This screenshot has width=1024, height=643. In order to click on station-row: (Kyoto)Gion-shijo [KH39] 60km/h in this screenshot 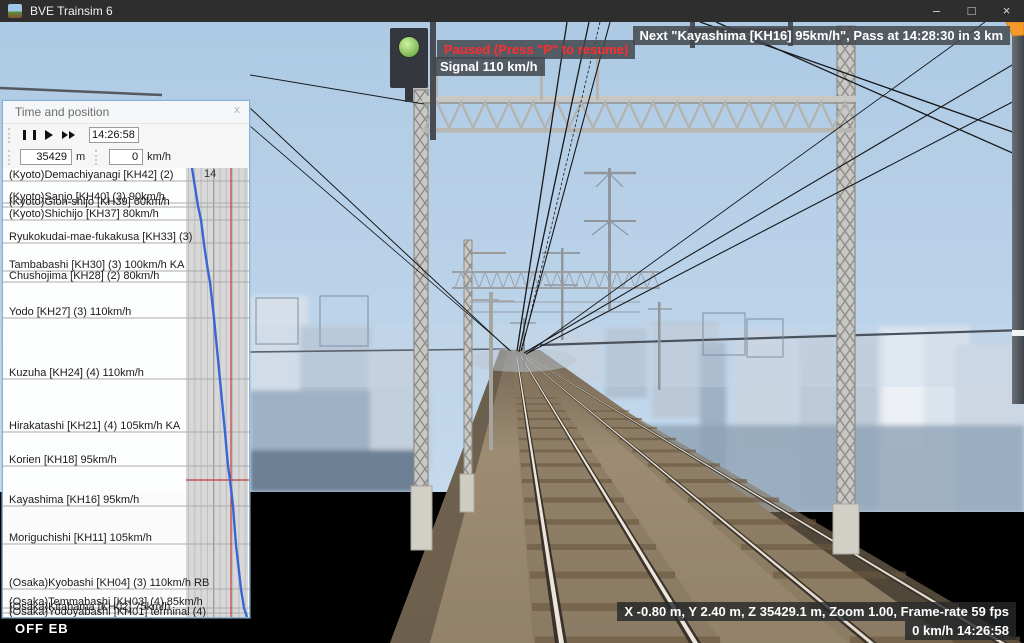, I will do `click(89, 202)`.